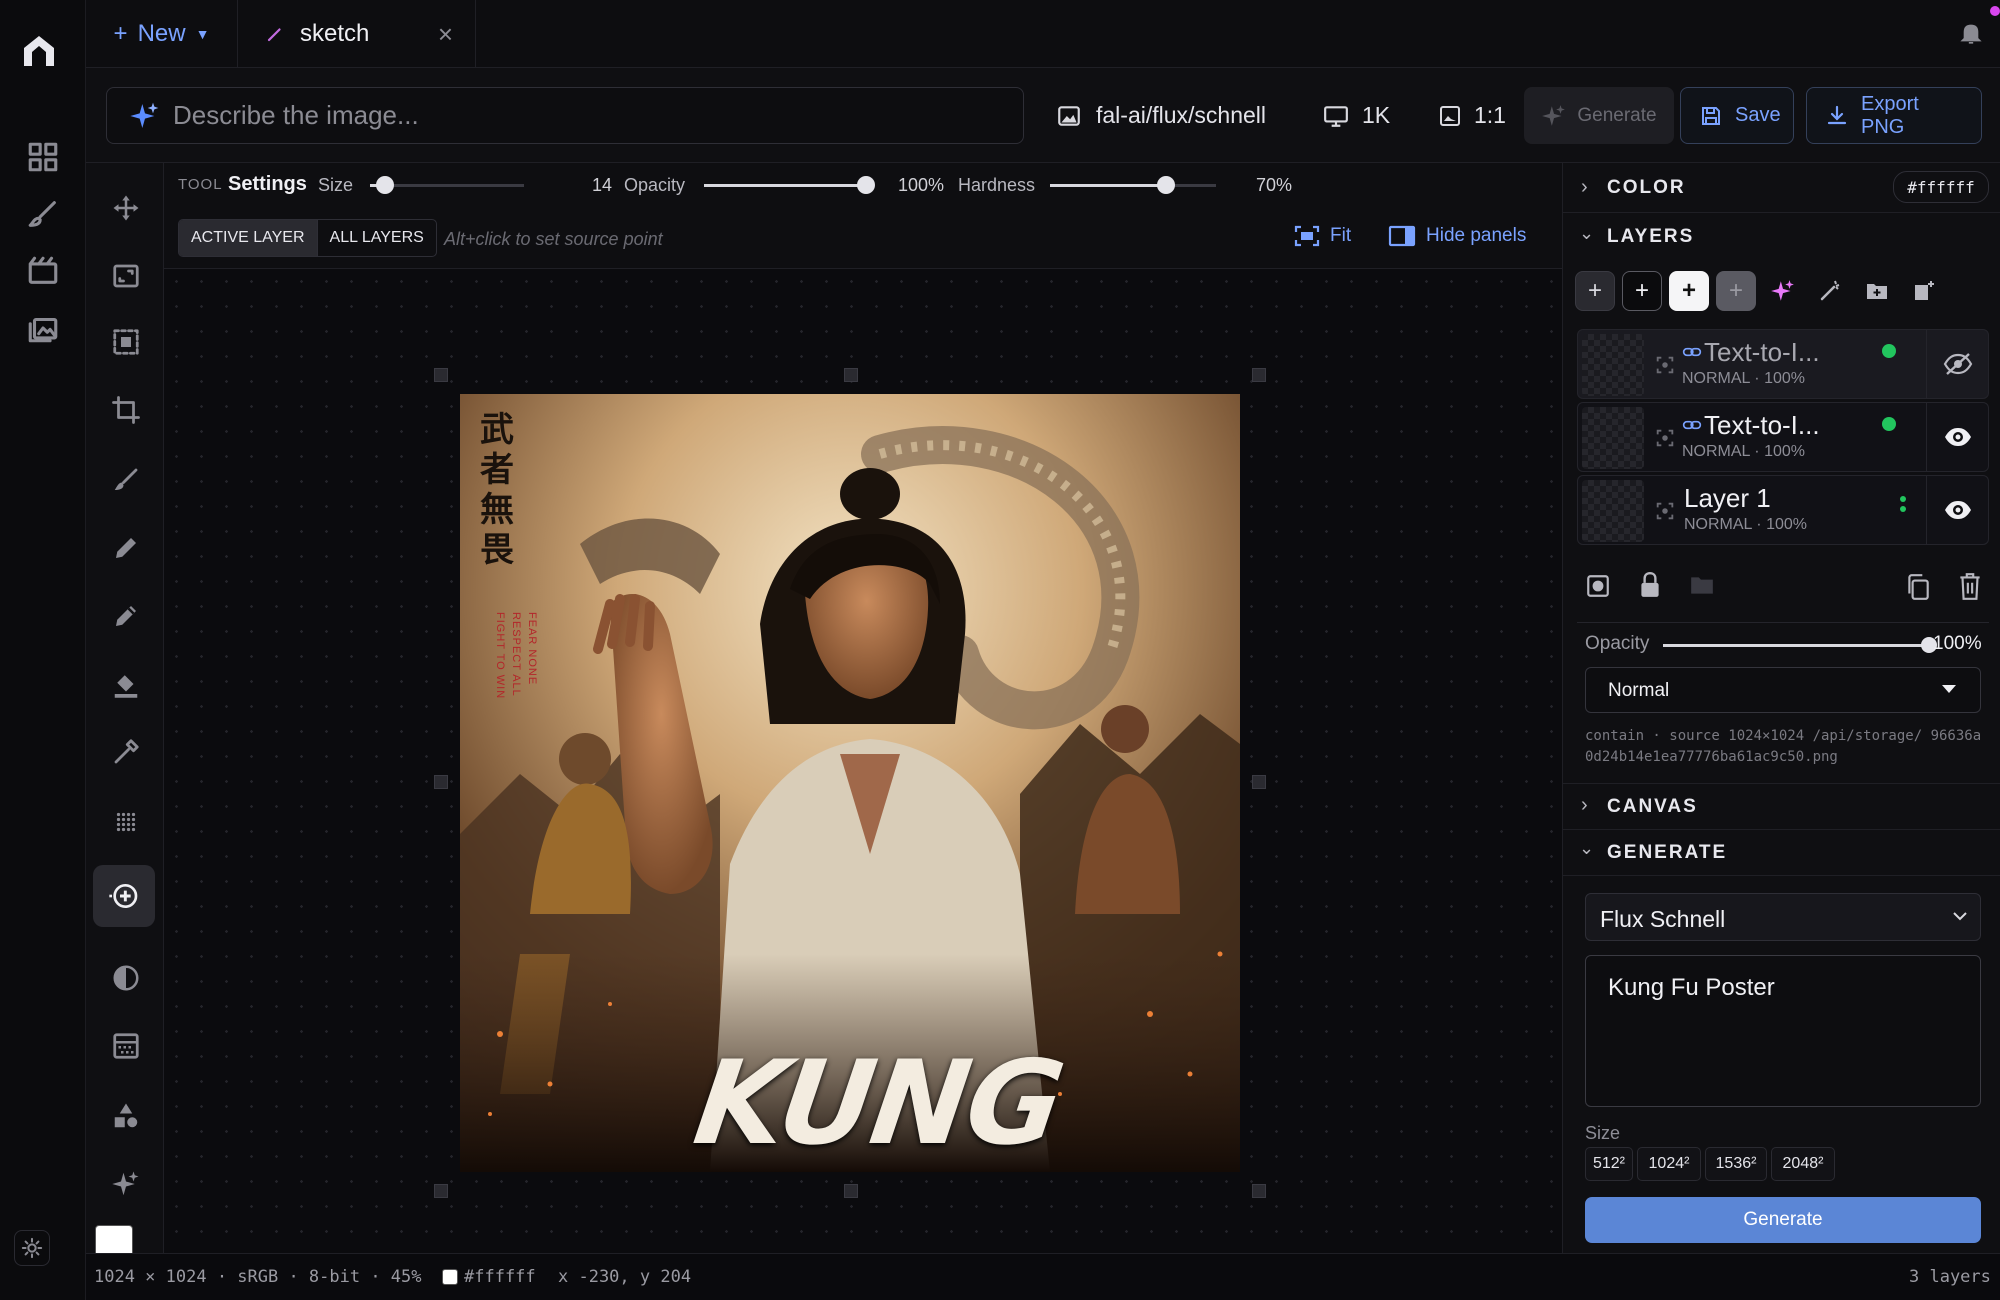 The image size is (2000, 1300). I want to click on generate-button-disabled: Generate, so click(1599, 115).